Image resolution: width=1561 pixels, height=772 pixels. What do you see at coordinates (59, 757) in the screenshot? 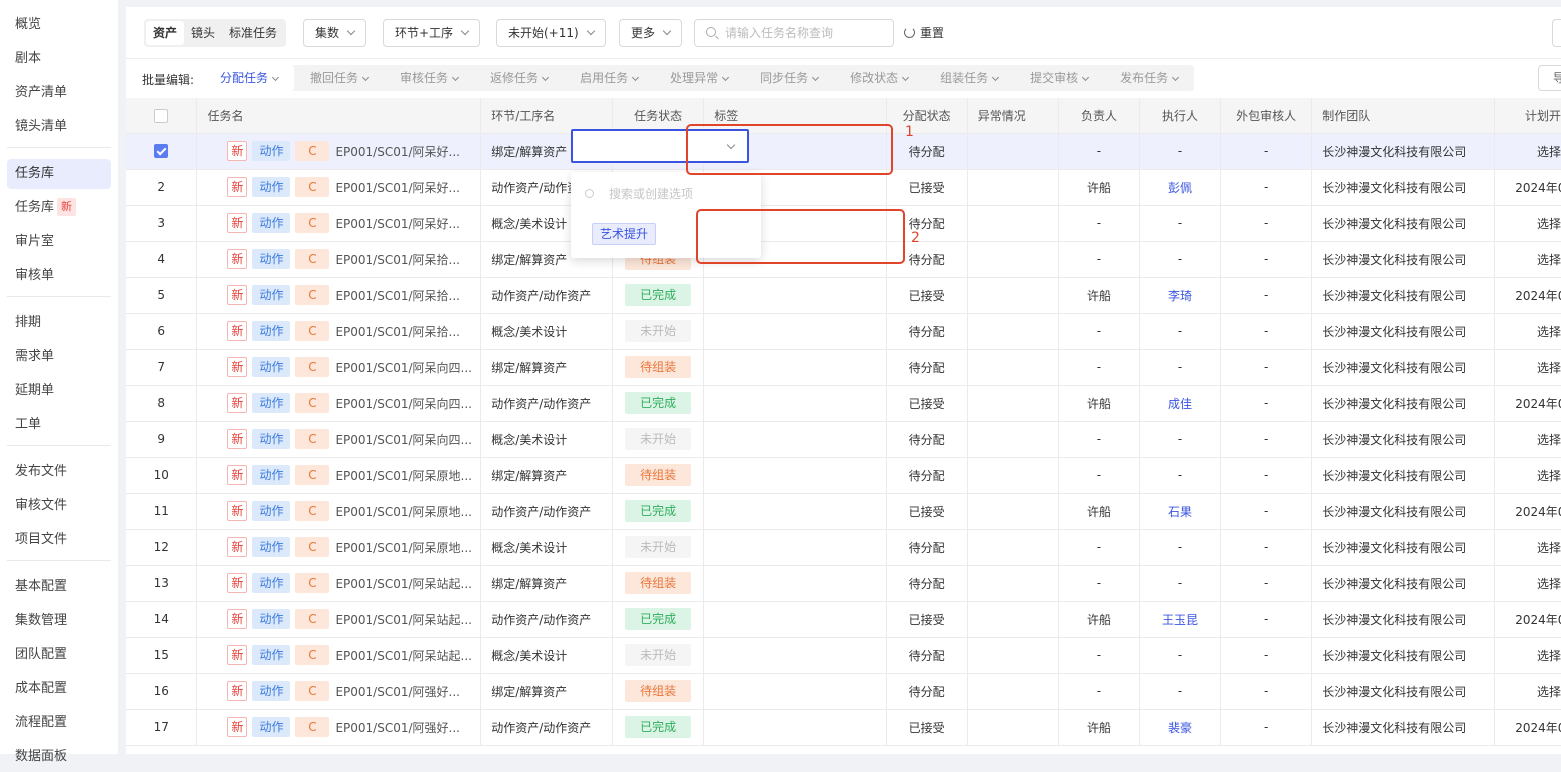
I see `sidebar-item: 数据面板` at bounding box center [59, 757].